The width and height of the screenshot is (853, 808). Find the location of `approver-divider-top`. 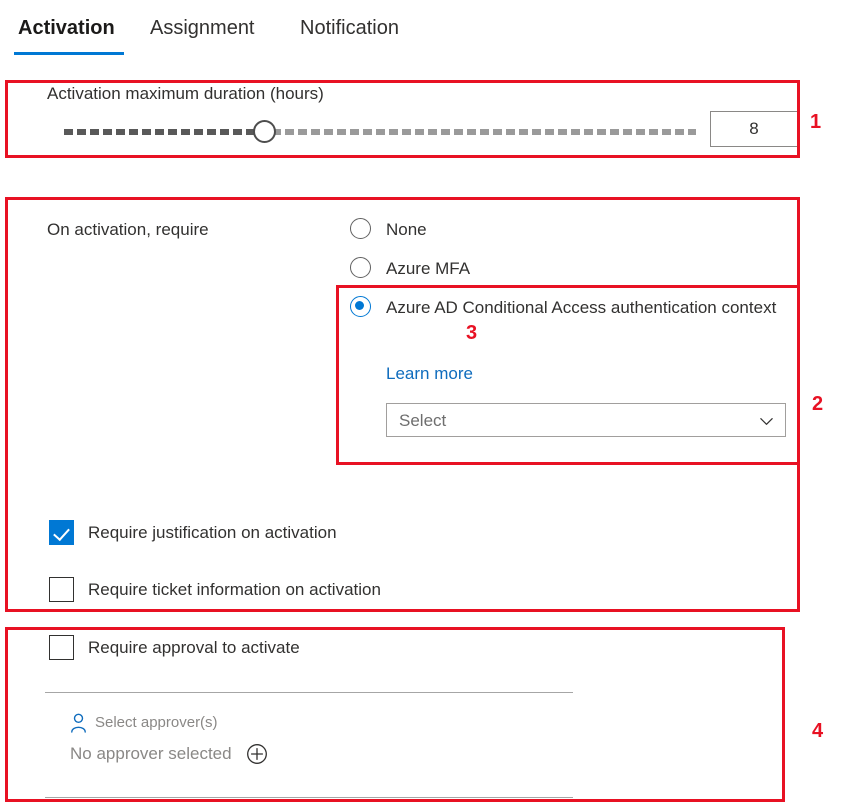

approver-divider-top is located at coordinates (309, 692).